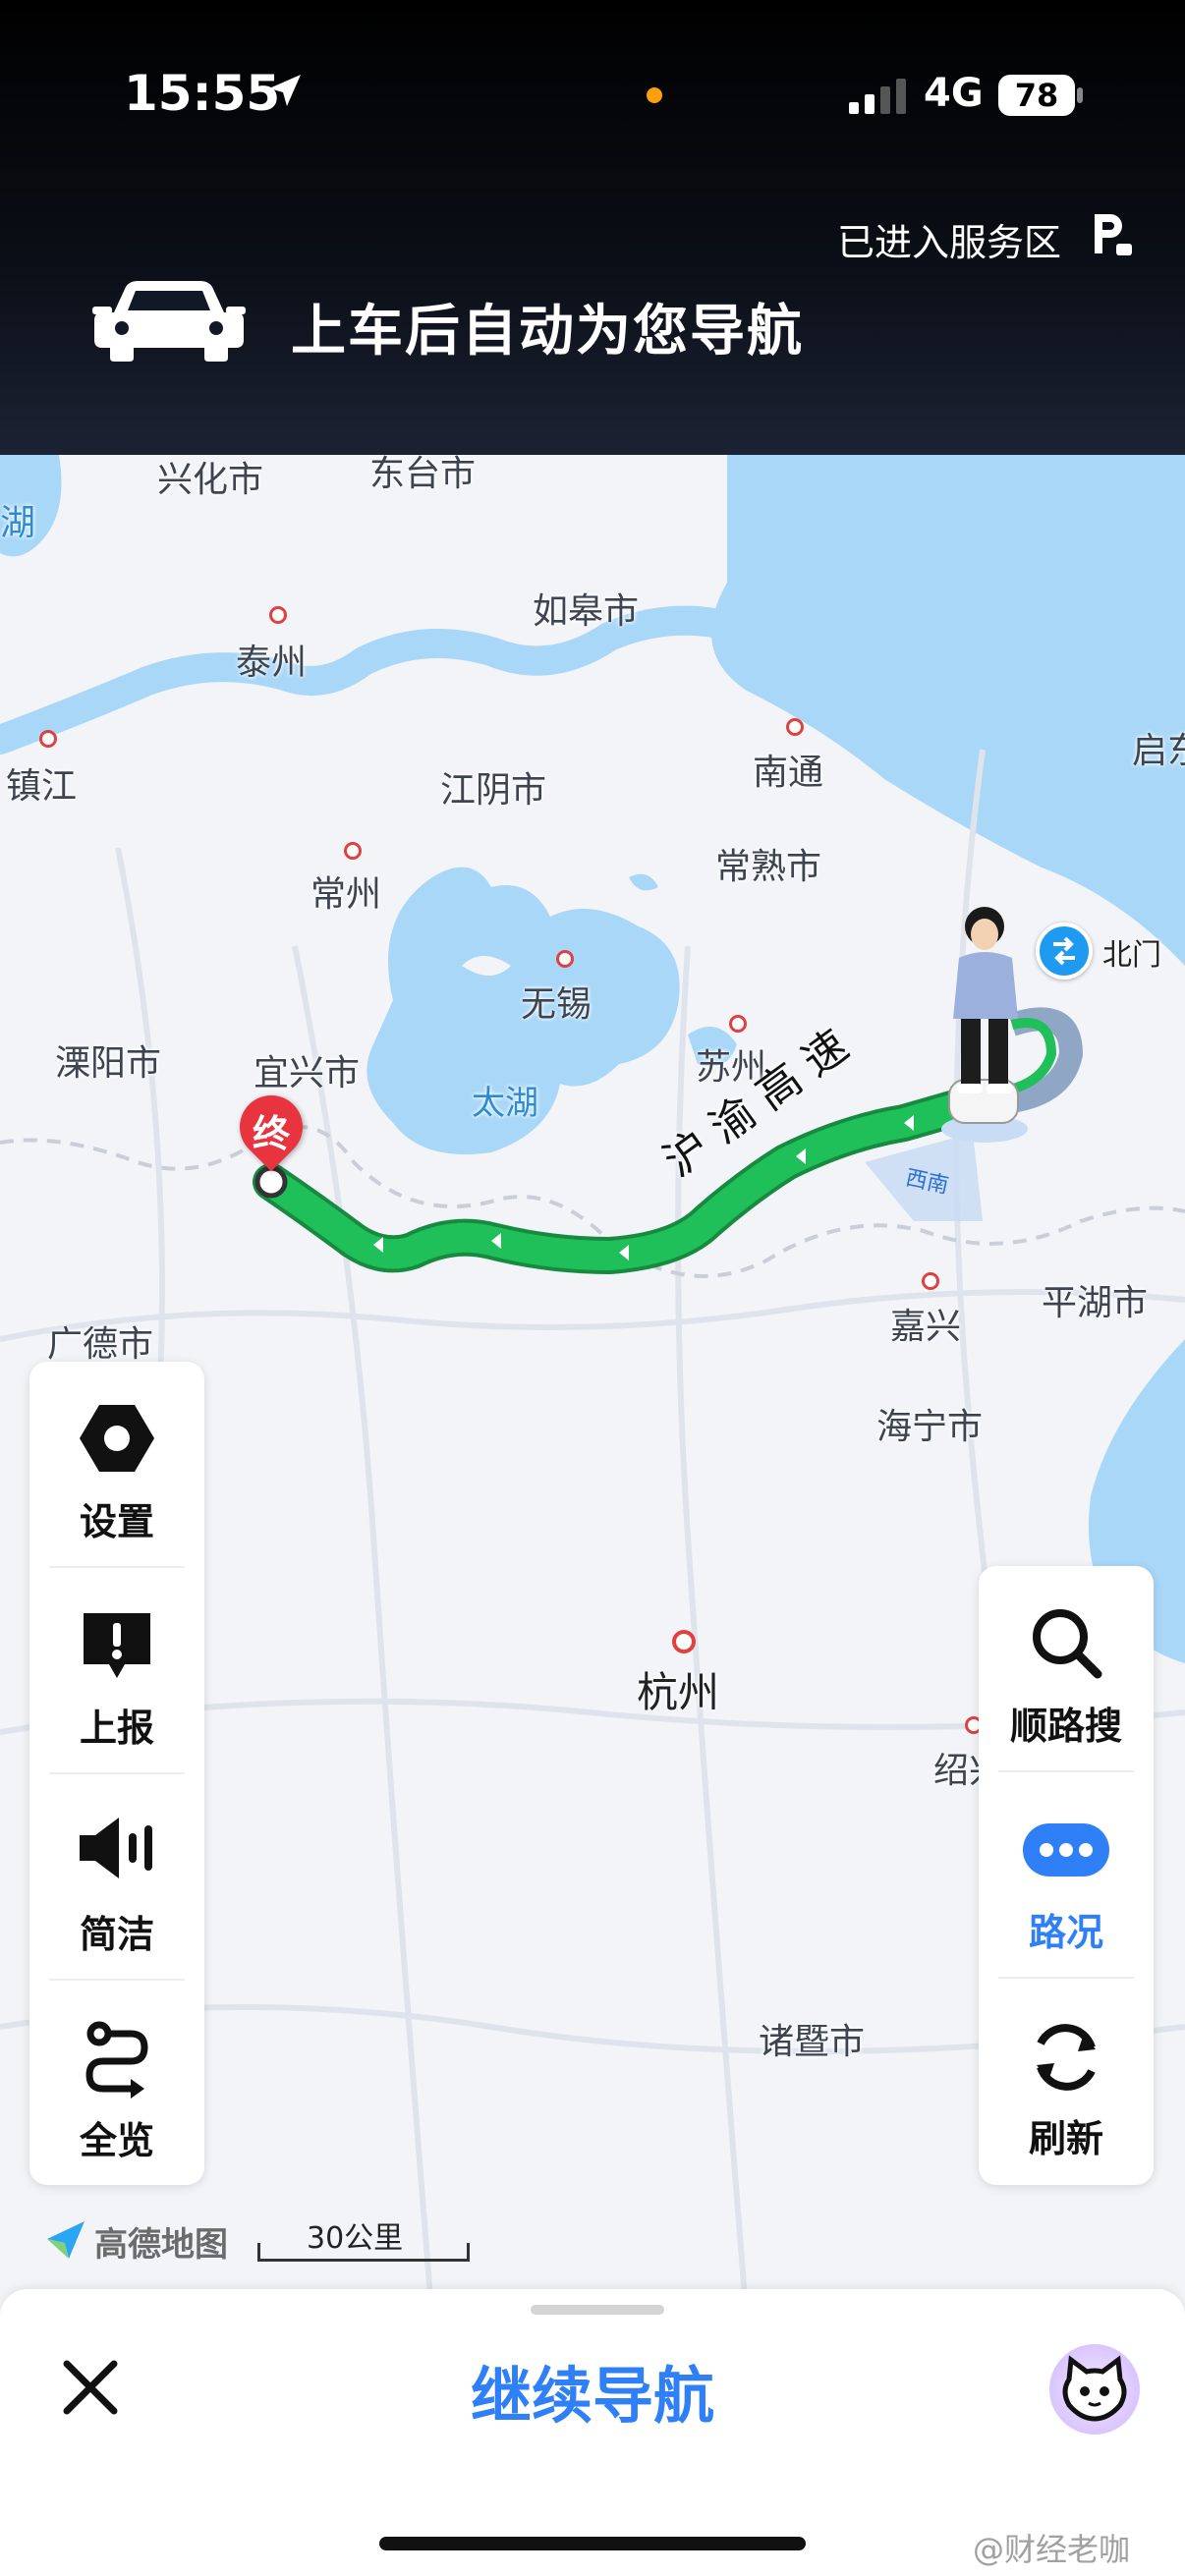 The width and height of the screenshot is (1185, 2576). What do you see at coordinates (679, 1692) in the screenshot?
I see `city-label: 杭州` at bounding box center [679, 1692].